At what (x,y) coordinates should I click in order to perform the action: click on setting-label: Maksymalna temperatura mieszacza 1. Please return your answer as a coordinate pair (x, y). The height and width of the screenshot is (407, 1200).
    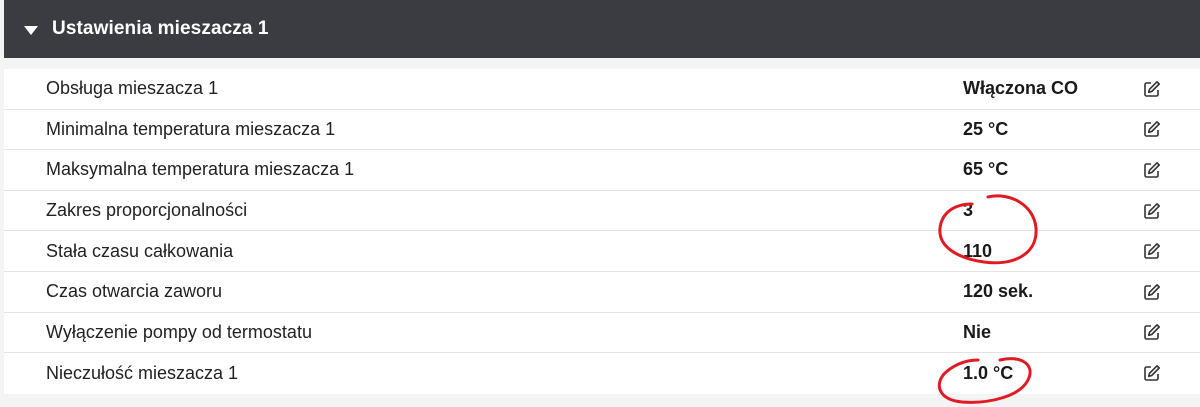
    Looking at the image, I should click on (200, 169).